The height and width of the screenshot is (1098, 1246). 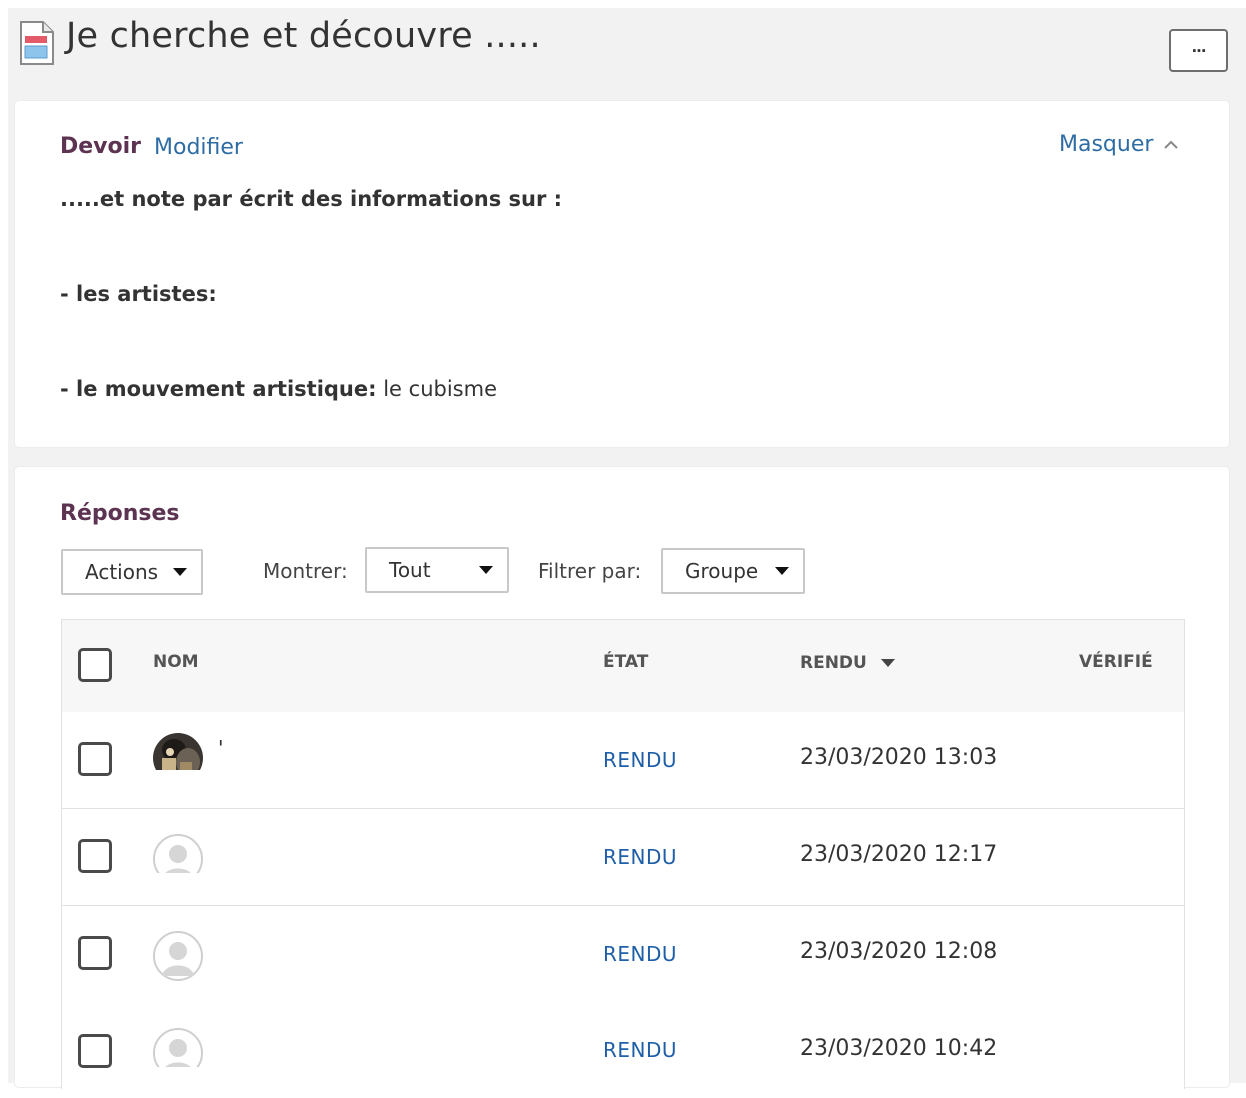 I want to click on filter-label: Filtrer par:, so click(x=590, y=571).